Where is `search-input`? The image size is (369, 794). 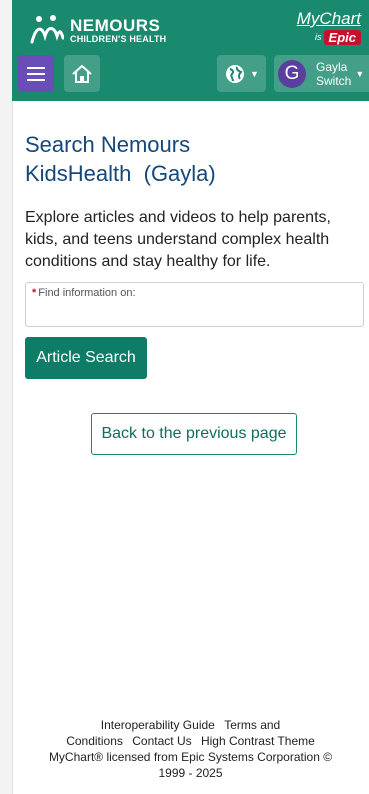 search-input is located at coordinates (194, 312).